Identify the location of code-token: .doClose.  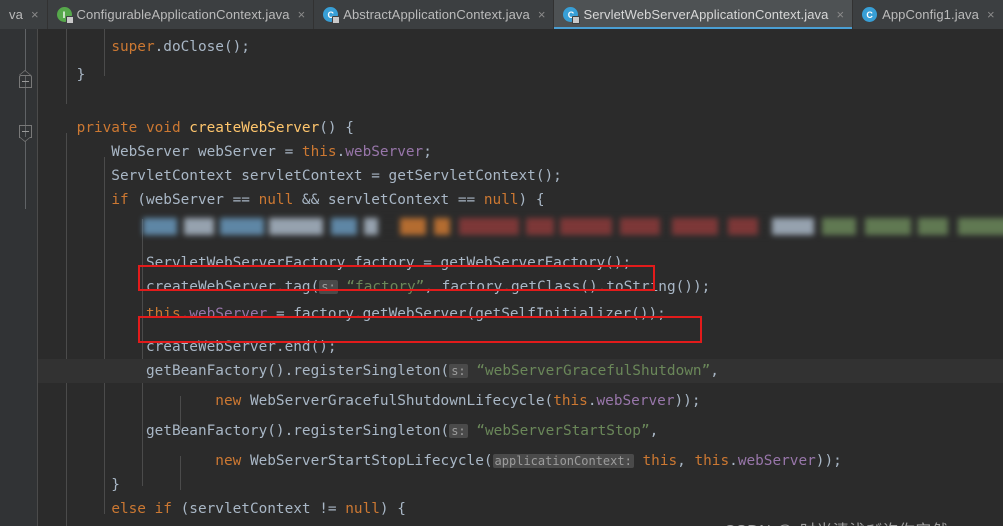
(189, 47).